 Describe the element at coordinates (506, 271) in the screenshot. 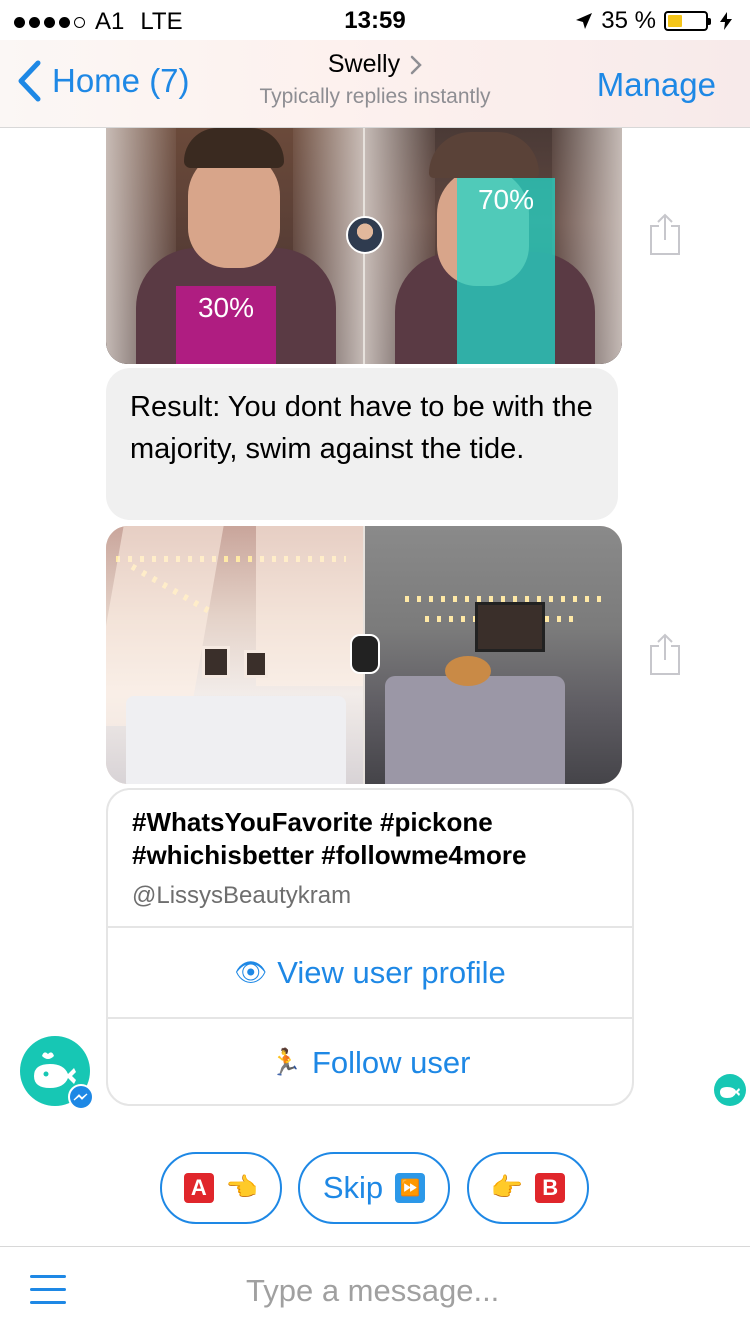

I see `vote-percent-right: 70%` at that location.